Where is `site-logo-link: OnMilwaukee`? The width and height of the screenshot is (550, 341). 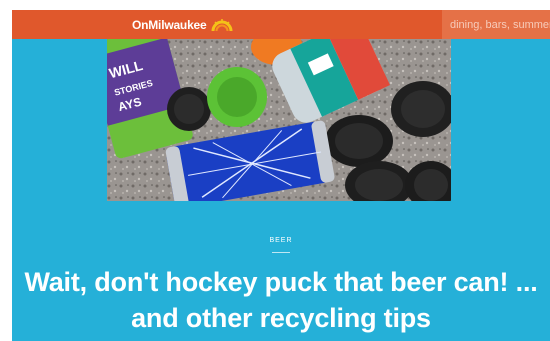 site-logo-link: OnMilwaukee is located at coordinates (182, 25).